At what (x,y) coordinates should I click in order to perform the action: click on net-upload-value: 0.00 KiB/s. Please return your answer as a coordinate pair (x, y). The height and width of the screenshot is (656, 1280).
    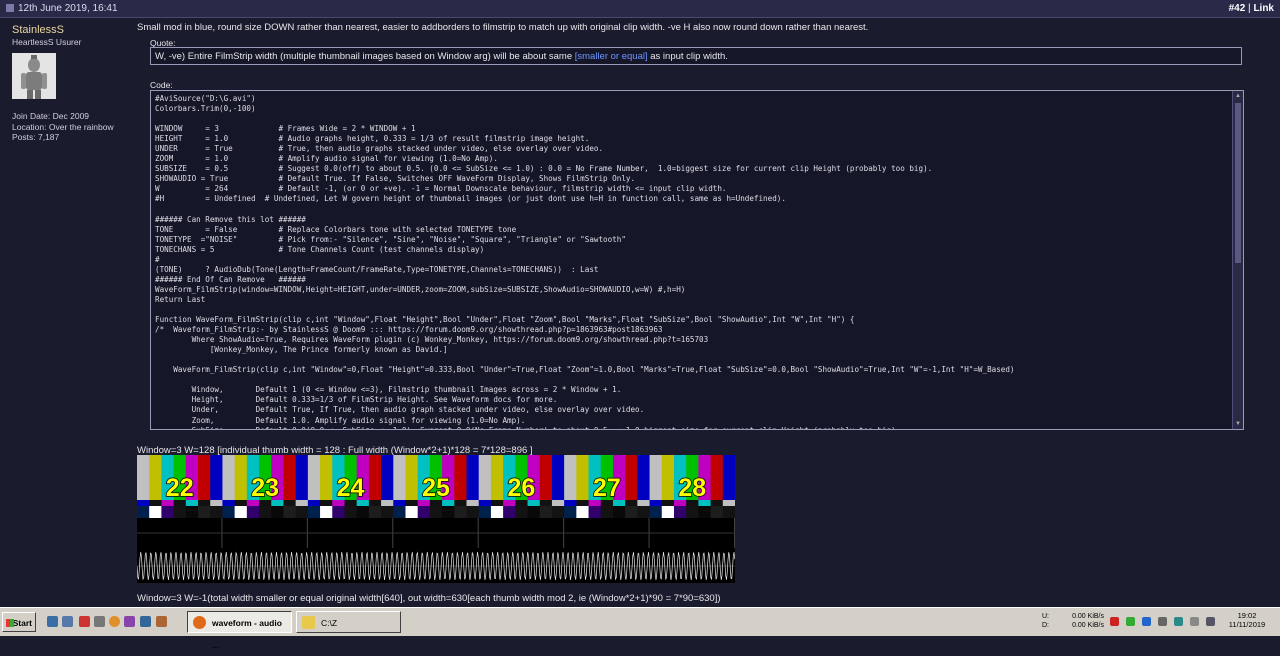
    Looking at the image, I should click on (1088, 616).